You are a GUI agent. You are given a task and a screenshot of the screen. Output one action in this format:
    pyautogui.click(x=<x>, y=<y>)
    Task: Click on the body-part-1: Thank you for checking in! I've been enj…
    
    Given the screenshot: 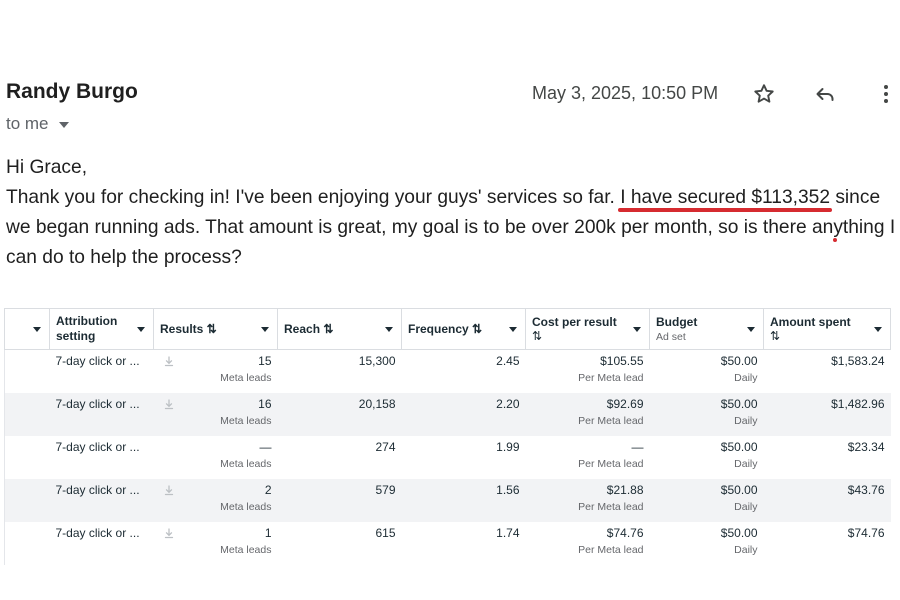 What is the action you would take?
    pyautogui.click(x=313, y=197)
    